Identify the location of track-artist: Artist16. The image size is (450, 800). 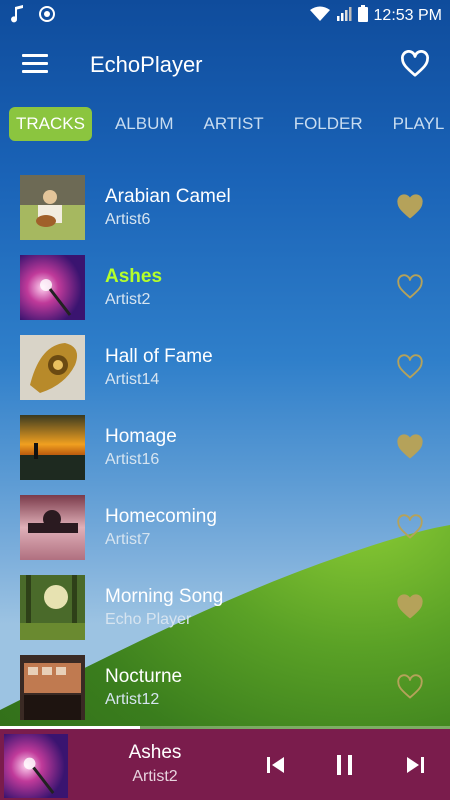
(132, 459).